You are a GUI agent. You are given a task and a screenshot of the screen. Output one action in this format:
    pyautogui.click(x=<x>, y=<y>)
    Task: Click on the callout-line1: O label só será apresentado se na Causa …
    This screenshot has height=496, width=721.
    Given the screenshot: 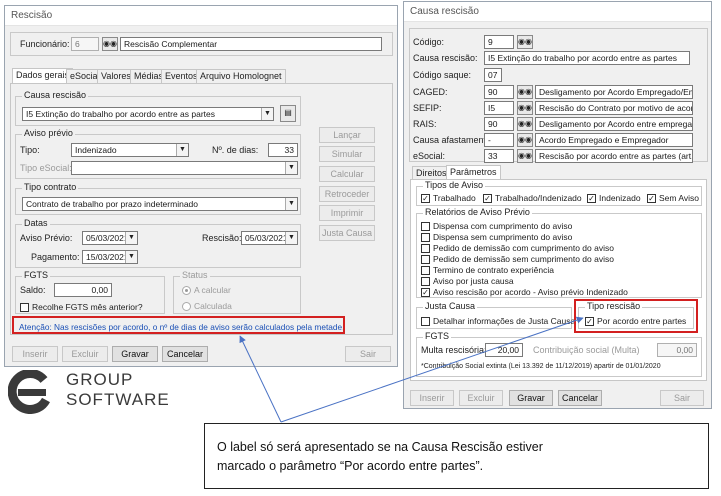 What is the action you would take?
    pyautogui.click(x=380, y=447)
    